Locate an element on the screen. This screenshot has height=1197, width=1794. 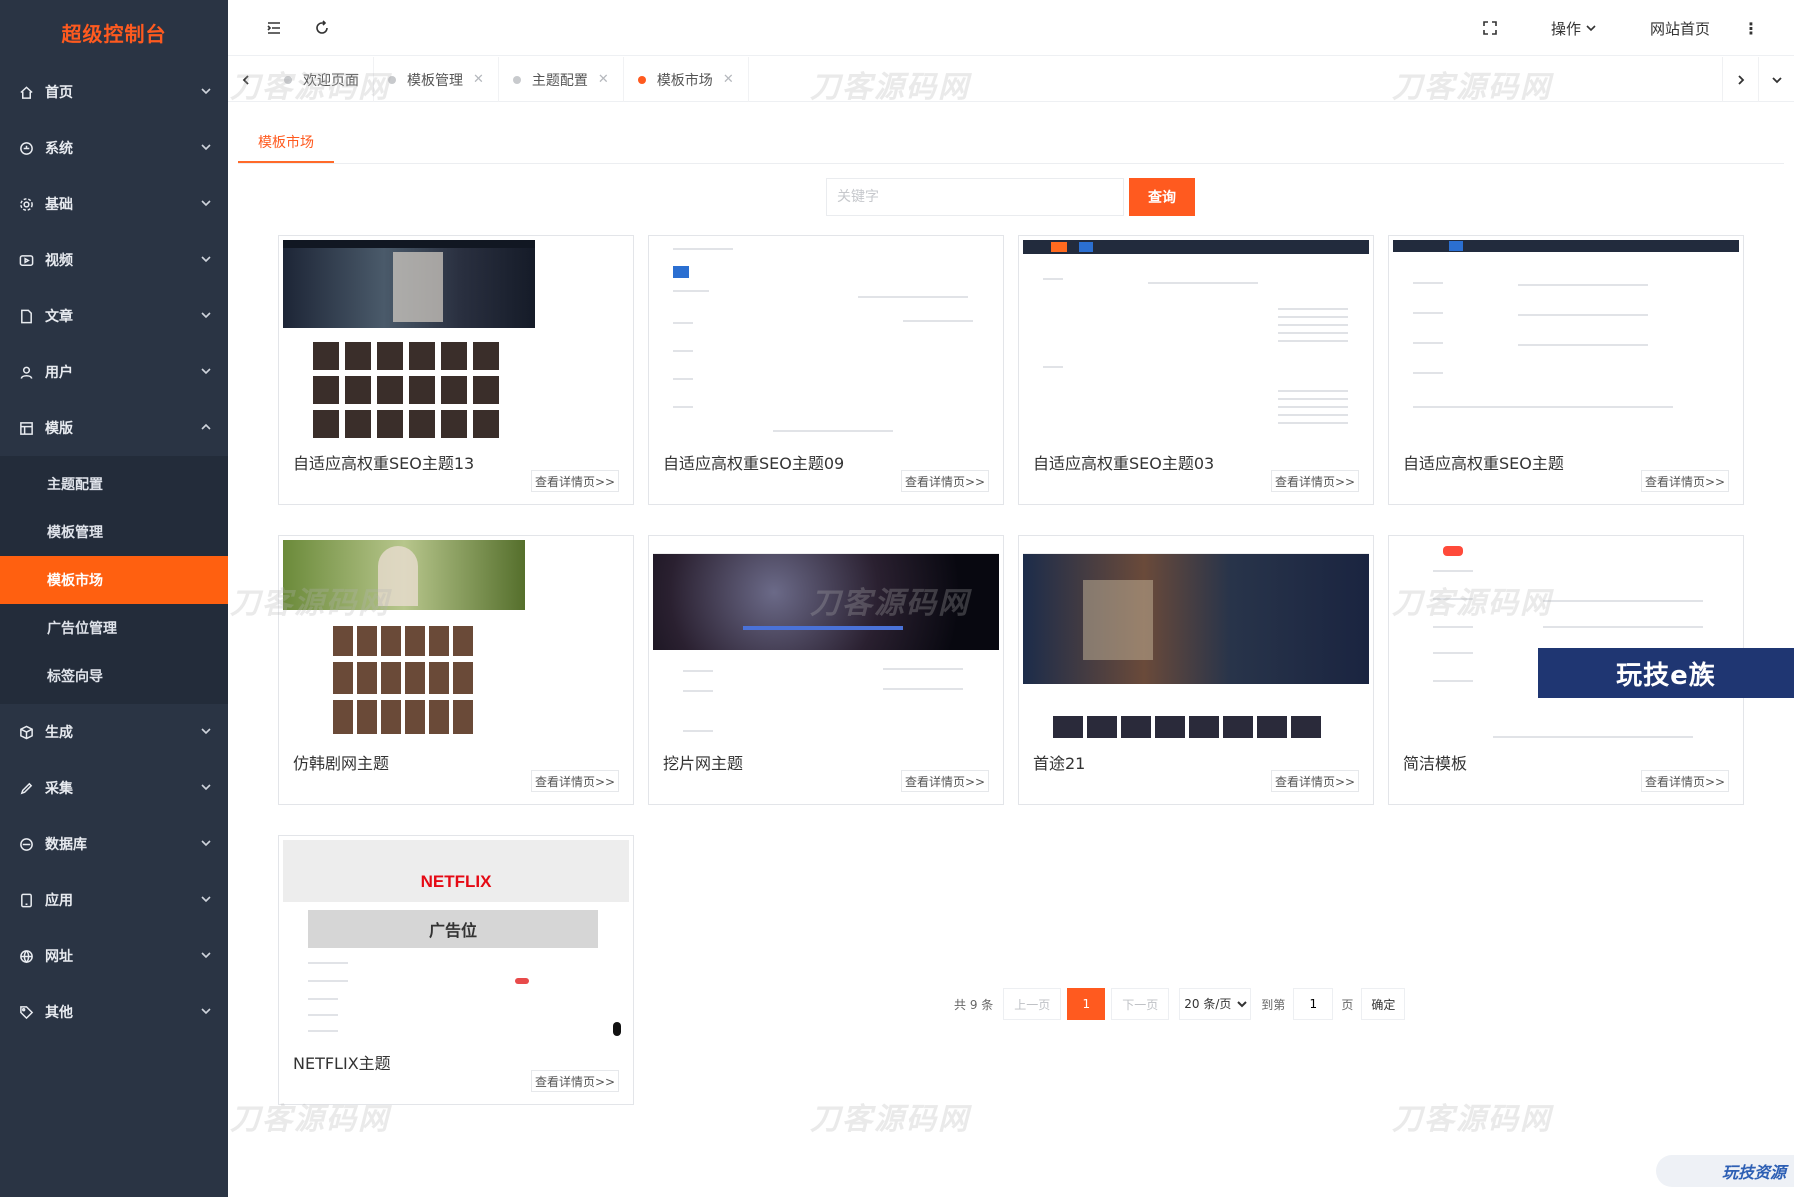
more-icon: ⋮ is located at coordinates (1751, 28).